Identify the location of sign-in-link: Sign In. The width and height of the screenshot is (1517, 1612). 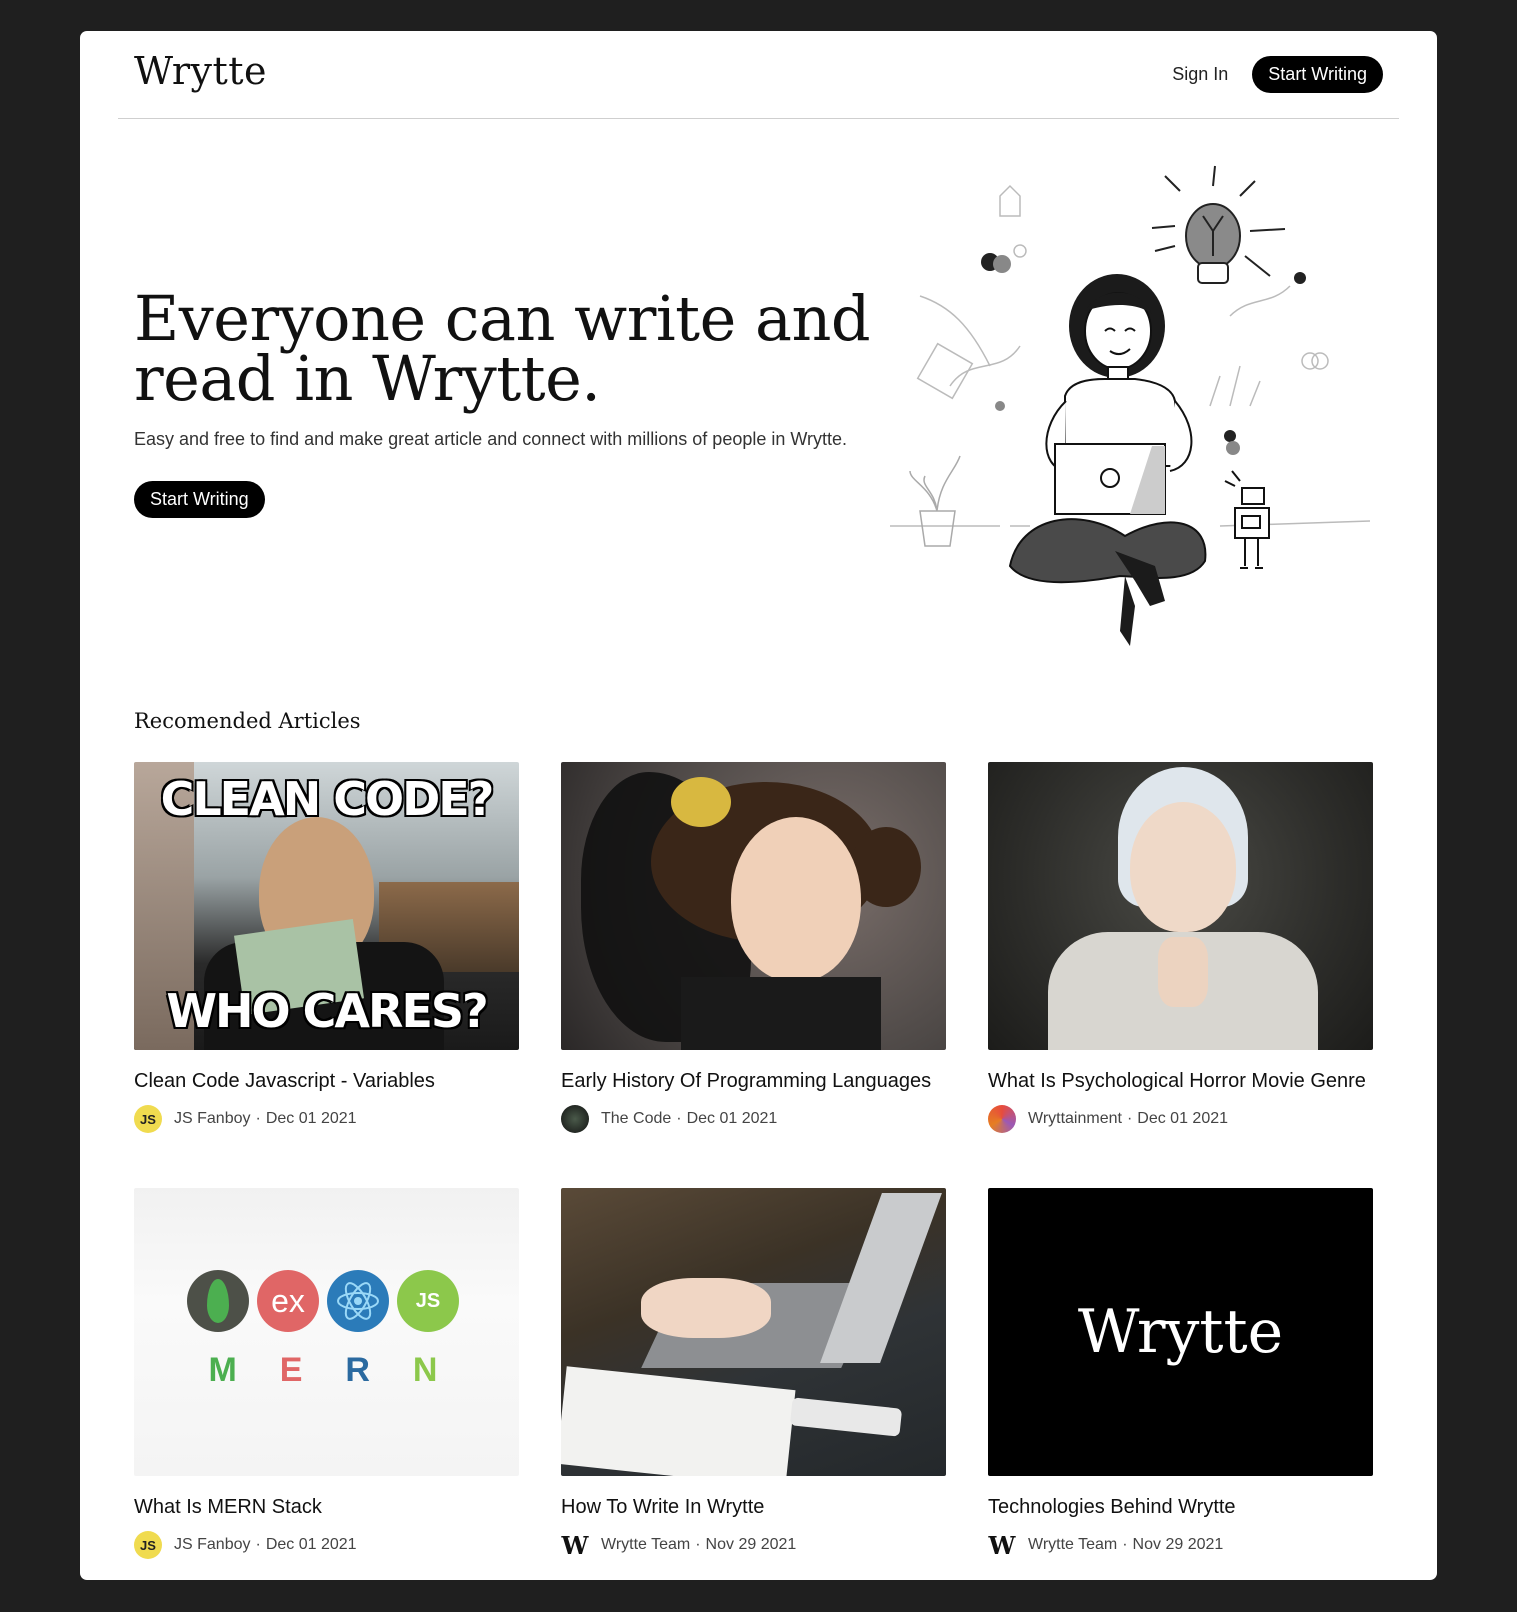
(1200, 74).